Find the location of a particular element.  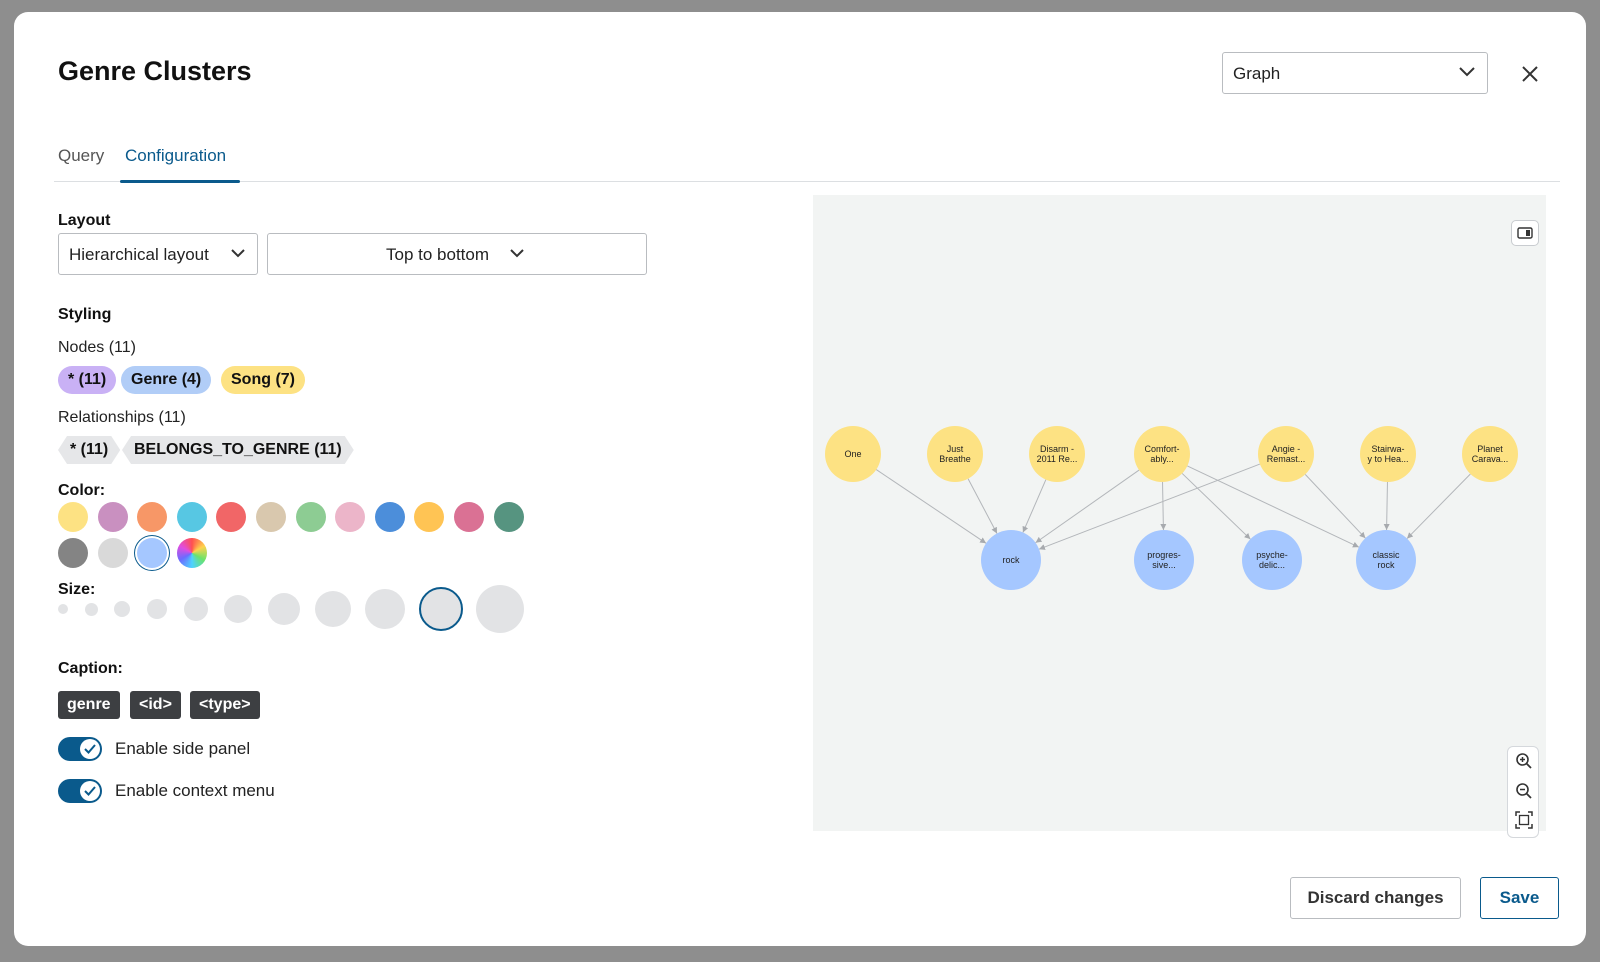

side-panel-toggle-button is located at coordinates (1525, 233).